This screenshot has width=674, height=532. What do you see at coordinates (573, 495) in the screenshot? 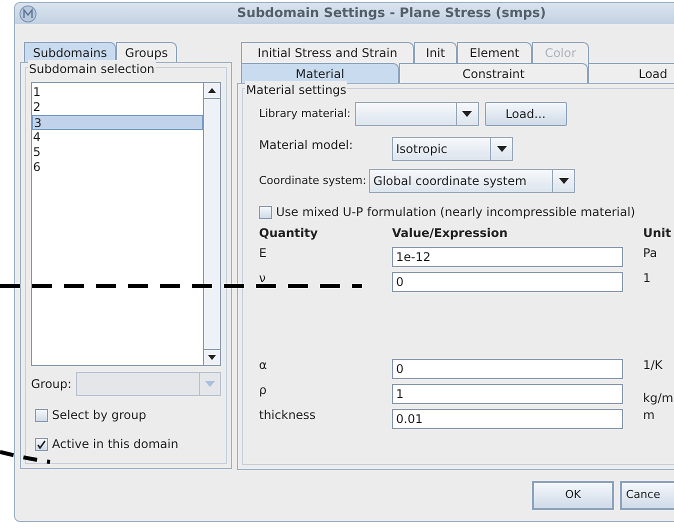
I see `dialog-button: OK` at bounding box center [573, 495].